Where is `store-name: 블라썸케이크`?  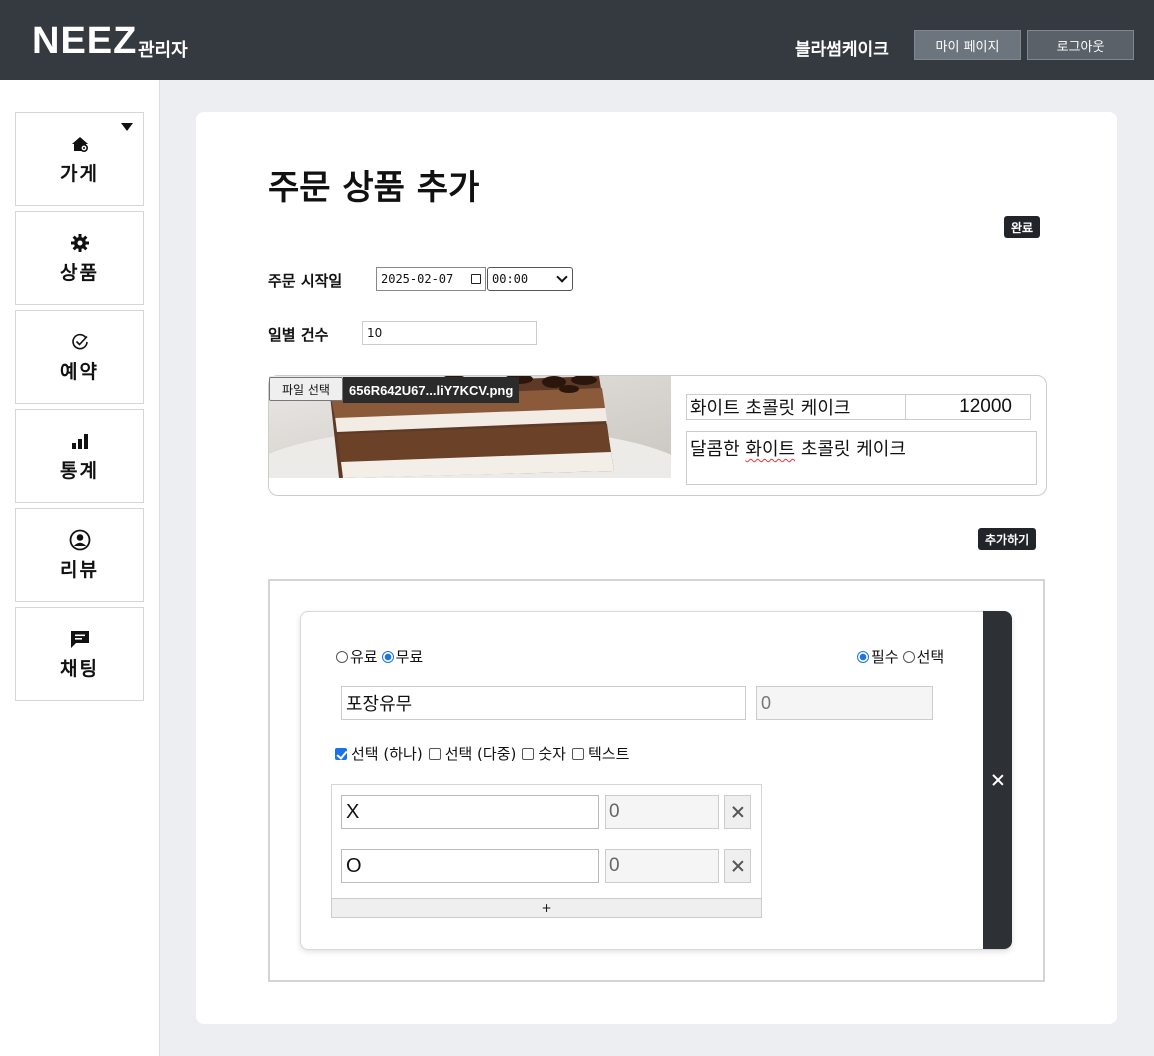 store-name: 블라썸케이크 is located at coordinates (842, 50).